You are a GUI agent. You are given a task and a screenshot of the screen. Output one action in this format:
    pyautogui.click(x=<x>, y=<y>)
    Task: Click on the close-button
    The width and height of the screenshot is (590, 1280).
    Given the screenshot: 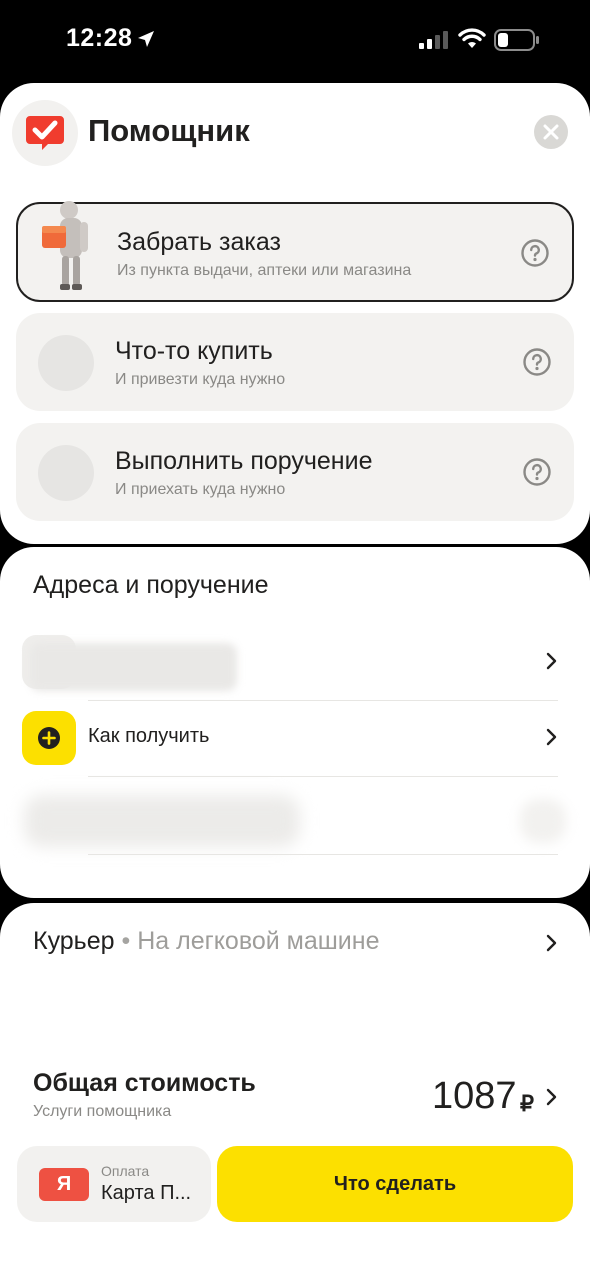 What is the action you would take?
    pyautogui.click(x=551, y=132)
    